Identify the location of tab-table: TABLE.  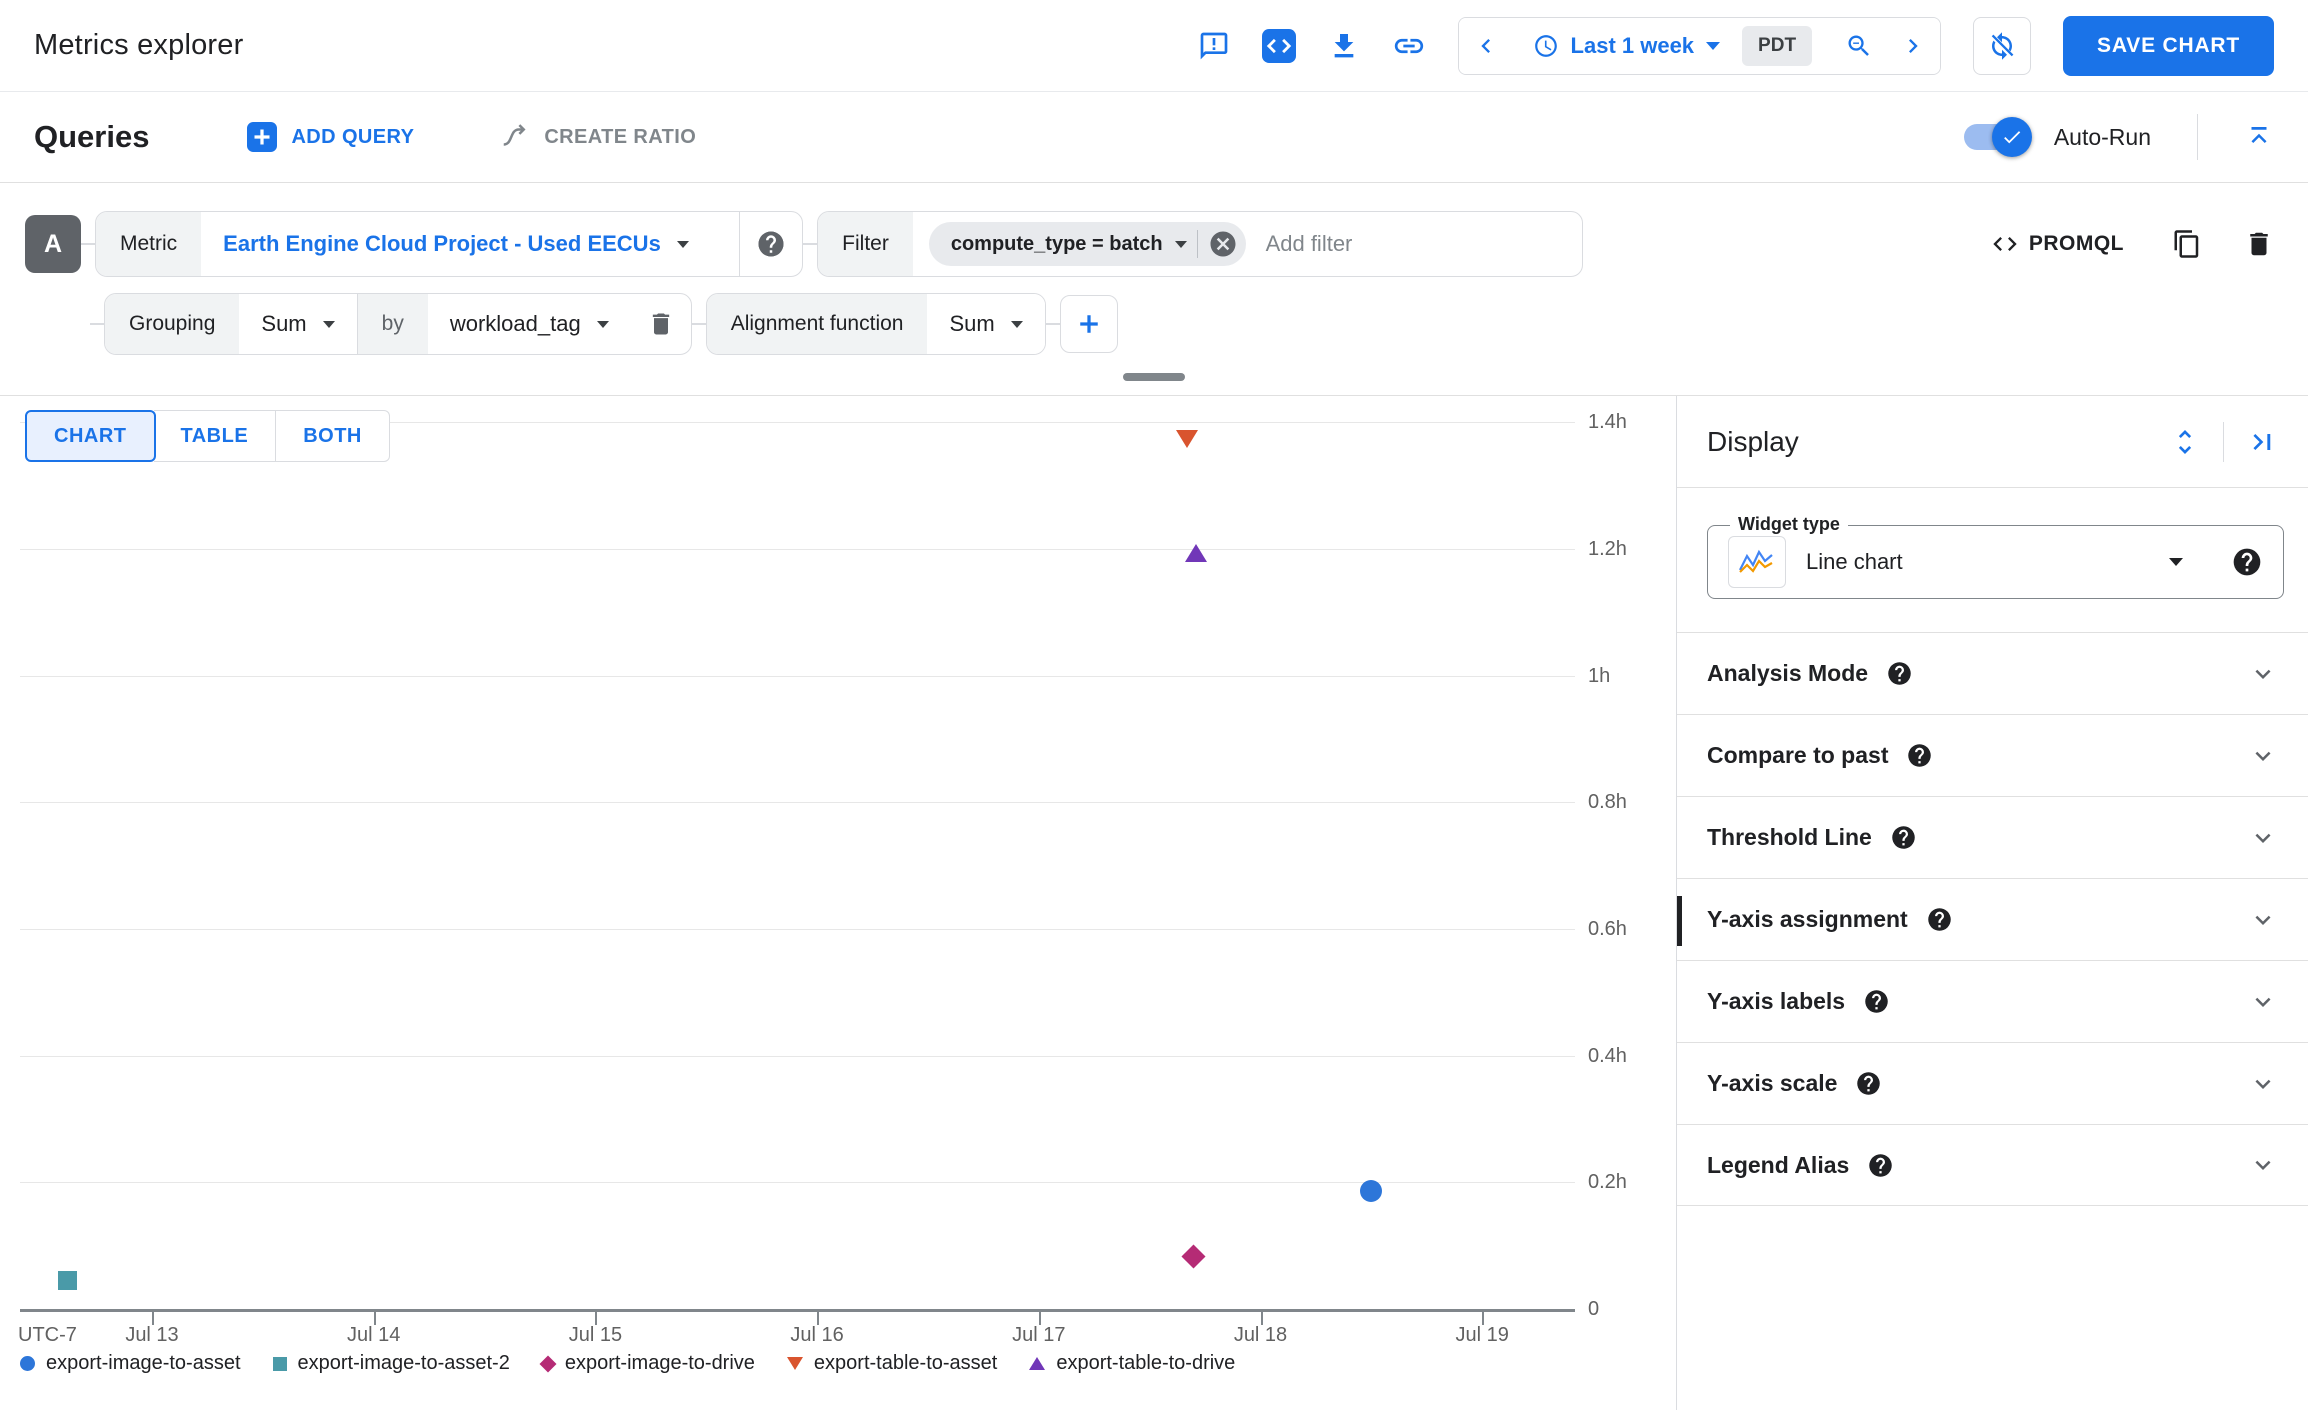
(215, 436).